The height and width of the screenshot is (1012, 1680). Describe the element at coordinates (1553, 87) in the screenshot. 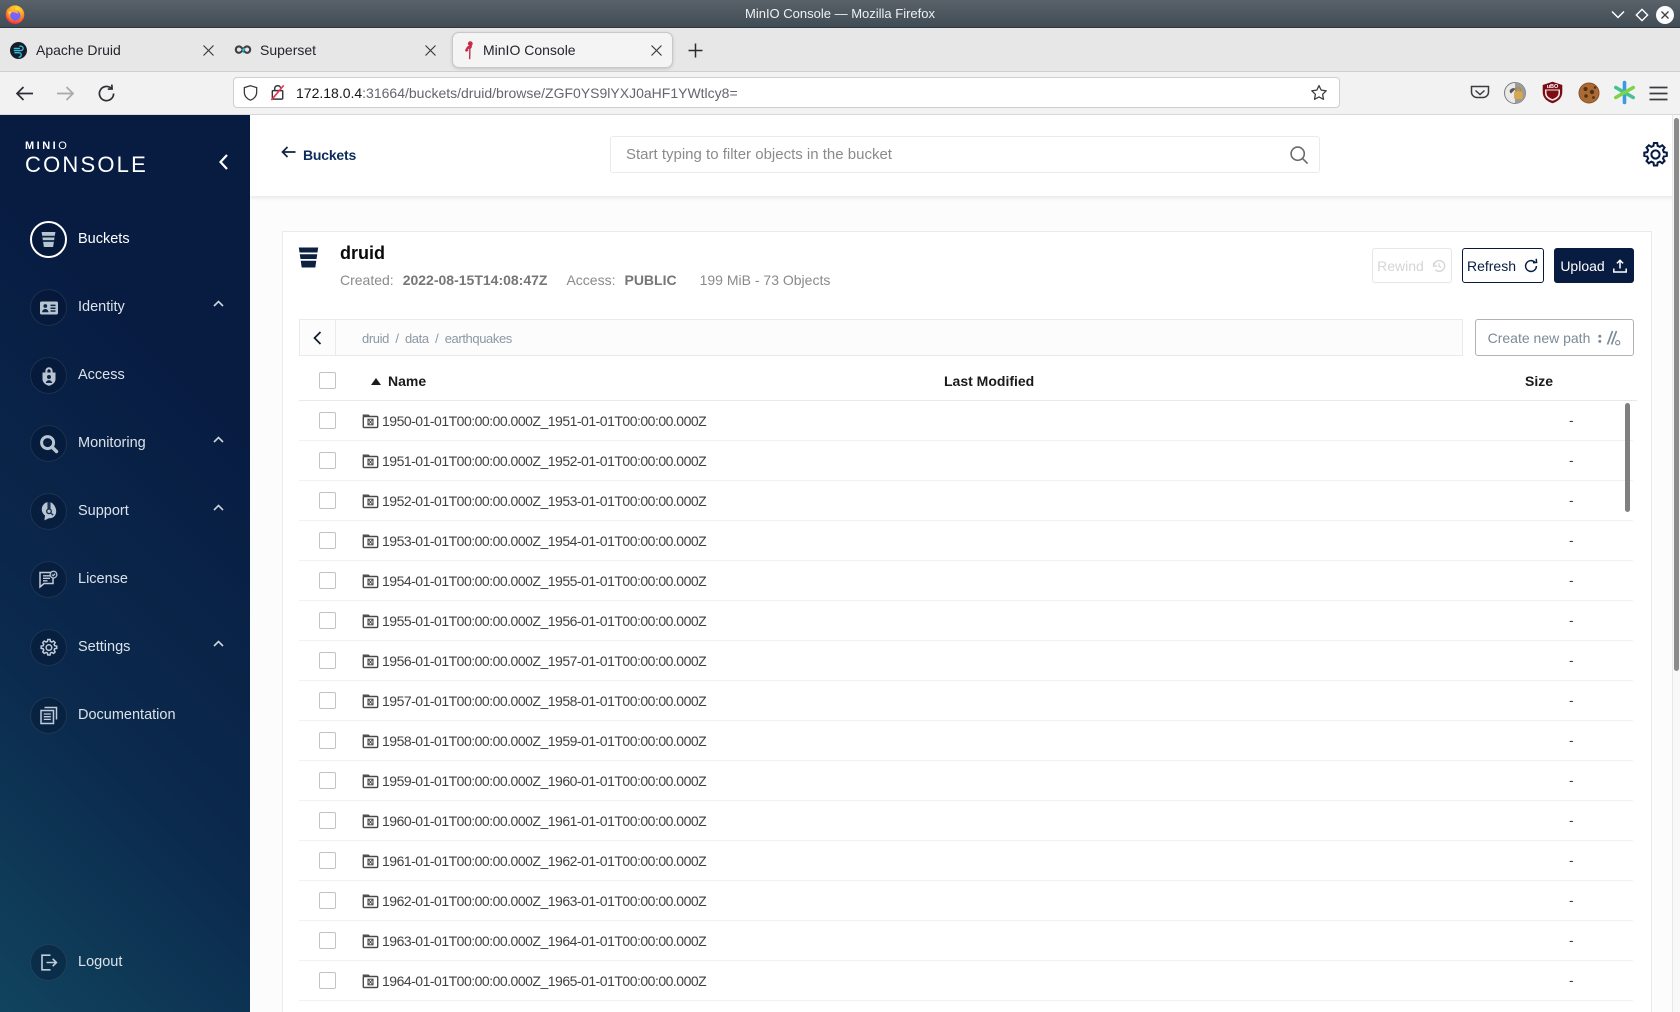

I see `svg-text: uBO` at that location.